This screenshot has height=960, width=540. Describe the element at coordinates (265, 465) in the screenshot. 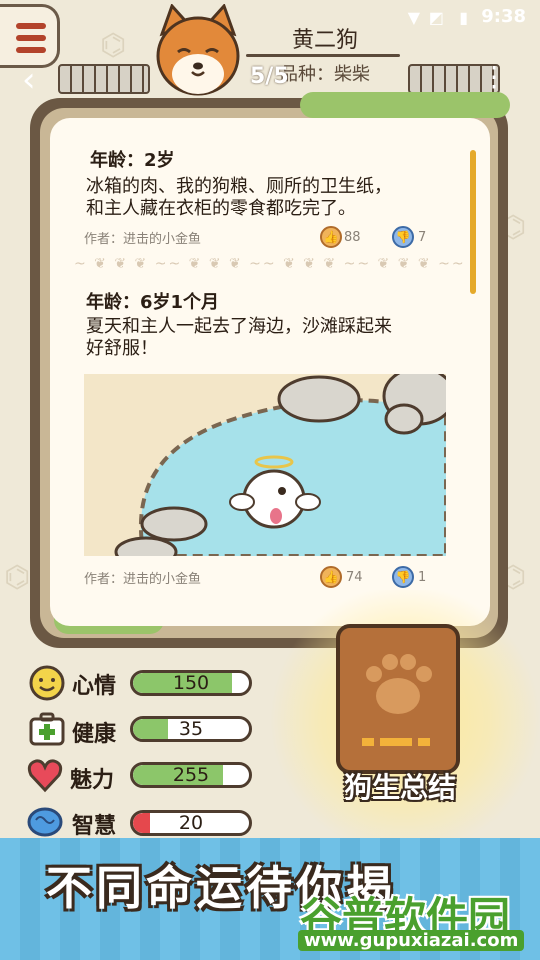

I see `beach-illustration` at that location.